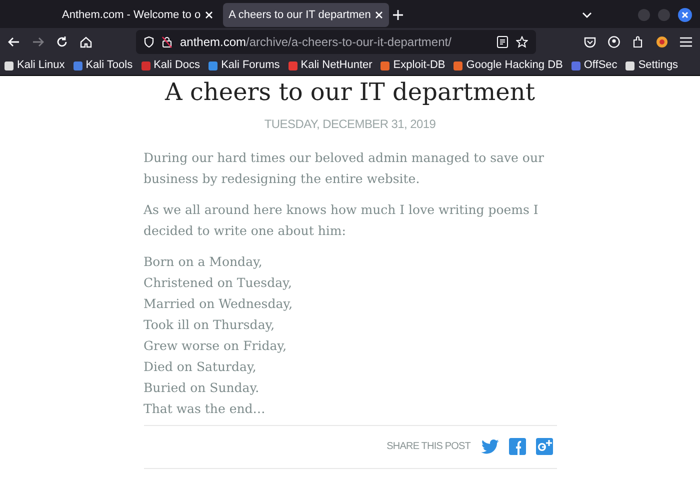 Image resolution: width=700 pixels, height=503 pixels. Describe the element at coordinates (397, 15) in the screenshot. I see `plus-icon` at that location.